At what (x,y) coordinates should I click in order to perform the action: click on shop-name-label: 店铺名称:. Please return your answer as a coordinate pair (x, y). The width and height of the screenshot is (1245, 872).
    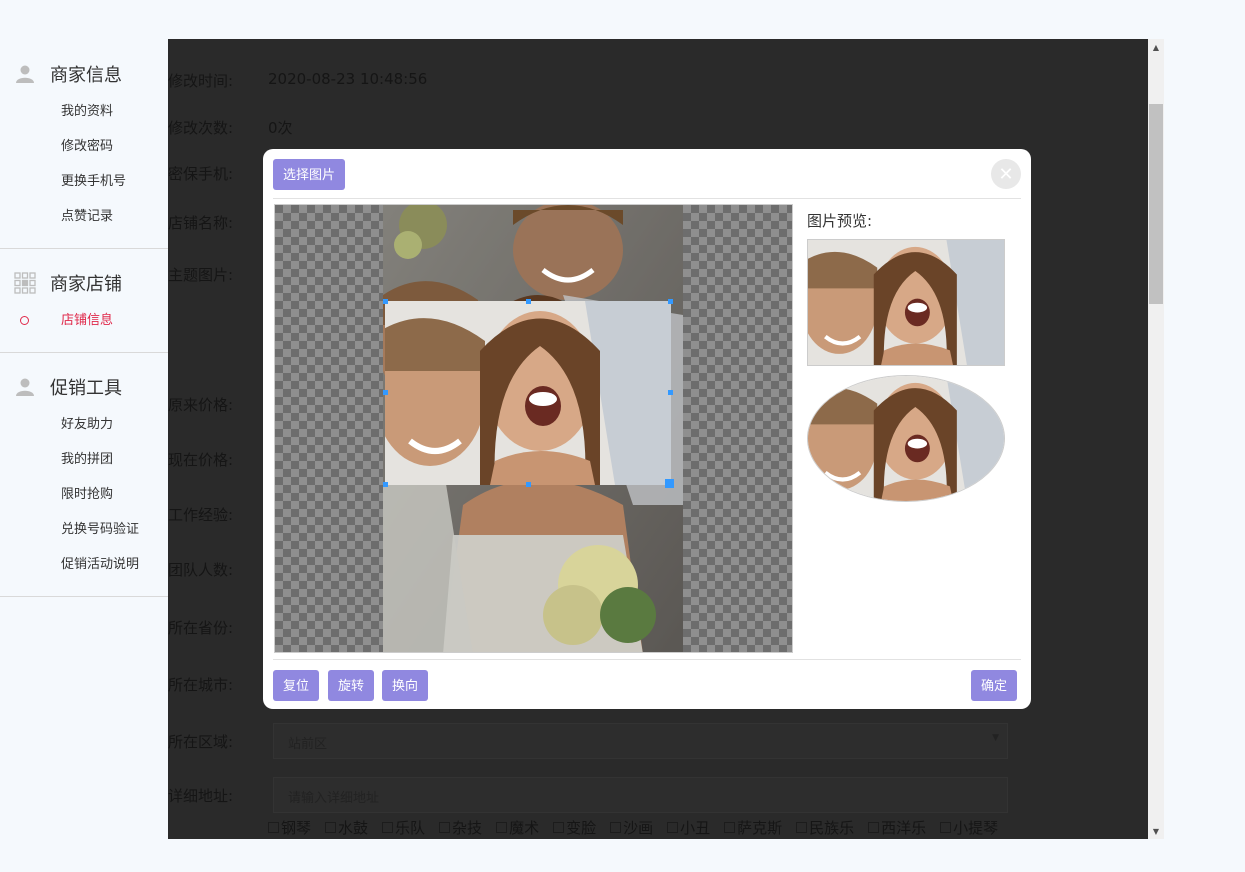
    Looking at the image, I should click on (201, 223).